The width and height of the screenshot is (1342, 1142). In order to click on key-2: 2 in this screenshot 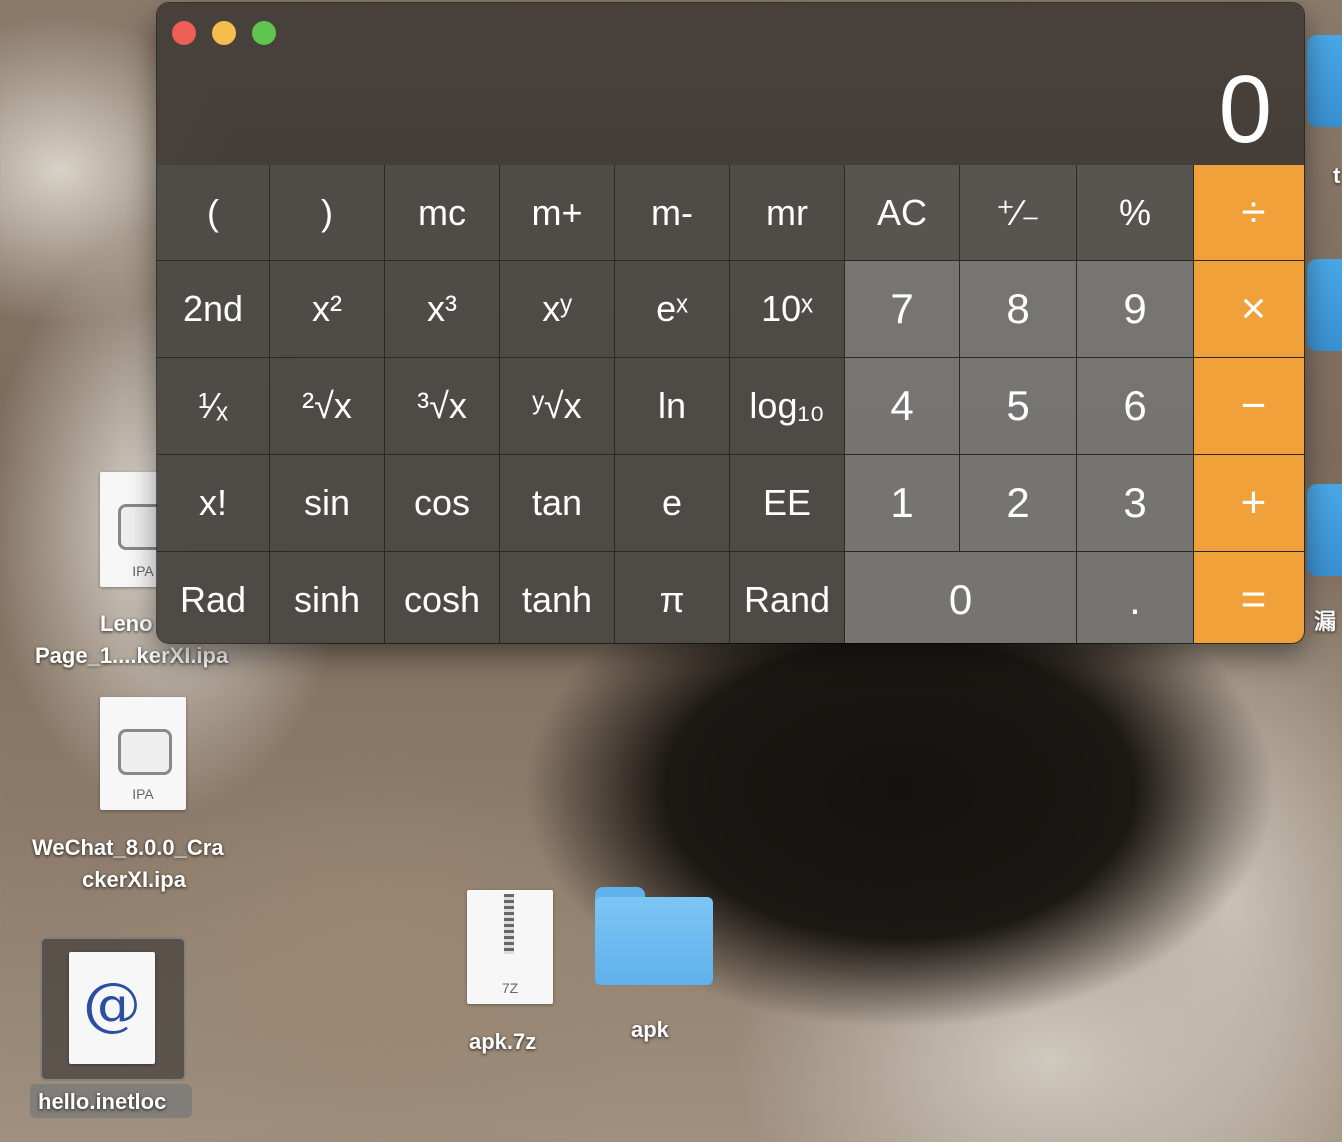, I will do `click(1018, 503)`.